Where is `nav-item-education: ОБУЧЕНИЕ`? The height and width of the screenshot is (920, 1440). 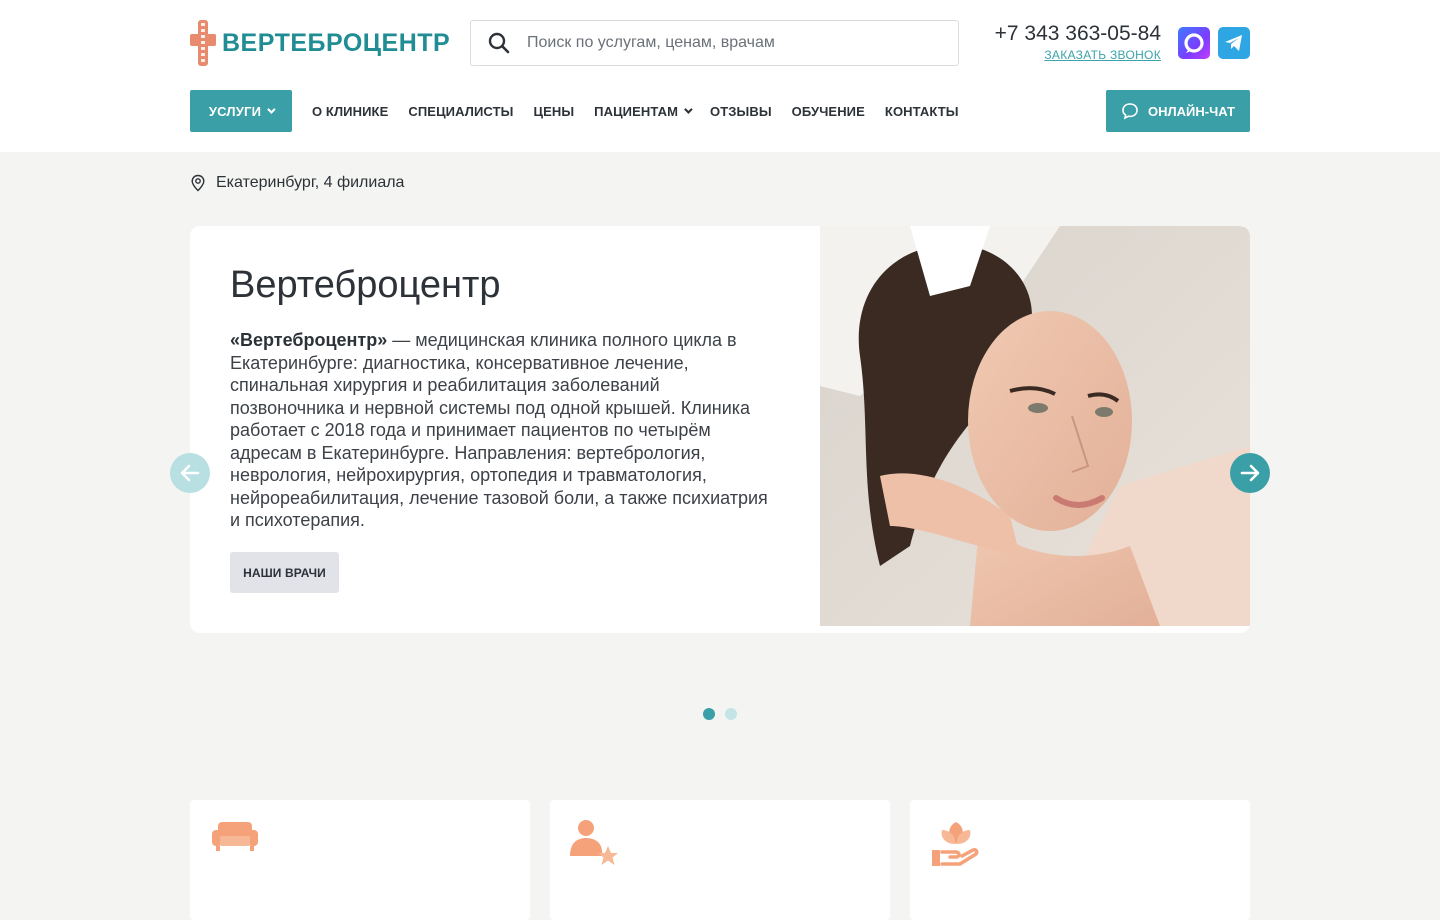
nav-item-education: ОБУЧЕНИЕ is located at coordinates (828, 111).